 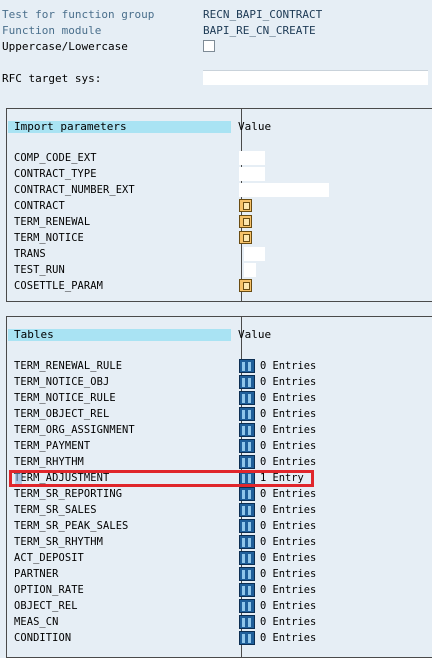 I want to click on table-name: PARTNER, so click(x=36, y=574).